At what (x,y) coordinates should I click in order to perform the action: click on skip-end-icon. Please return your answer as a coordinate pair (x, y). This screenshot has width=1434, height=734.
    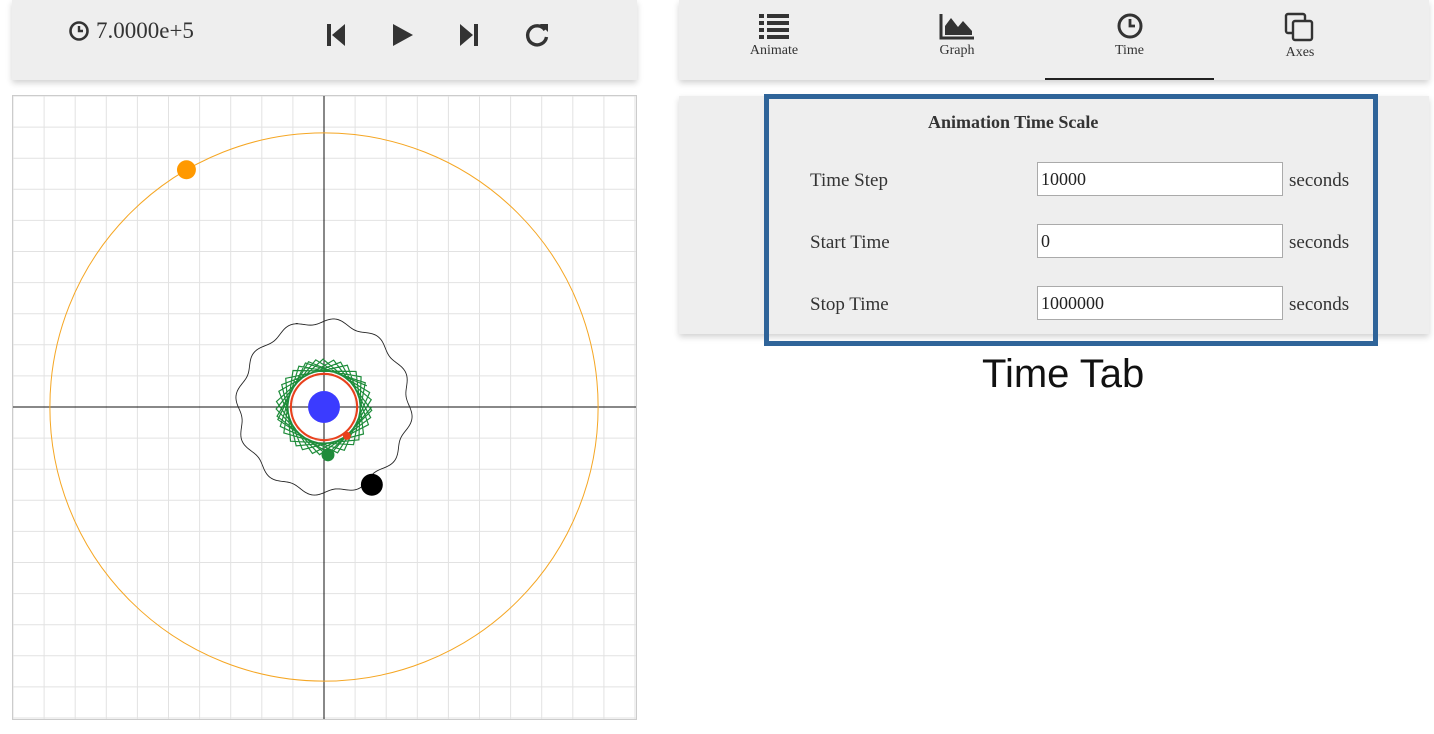
    Looking at the image, I should click on (469, 35).